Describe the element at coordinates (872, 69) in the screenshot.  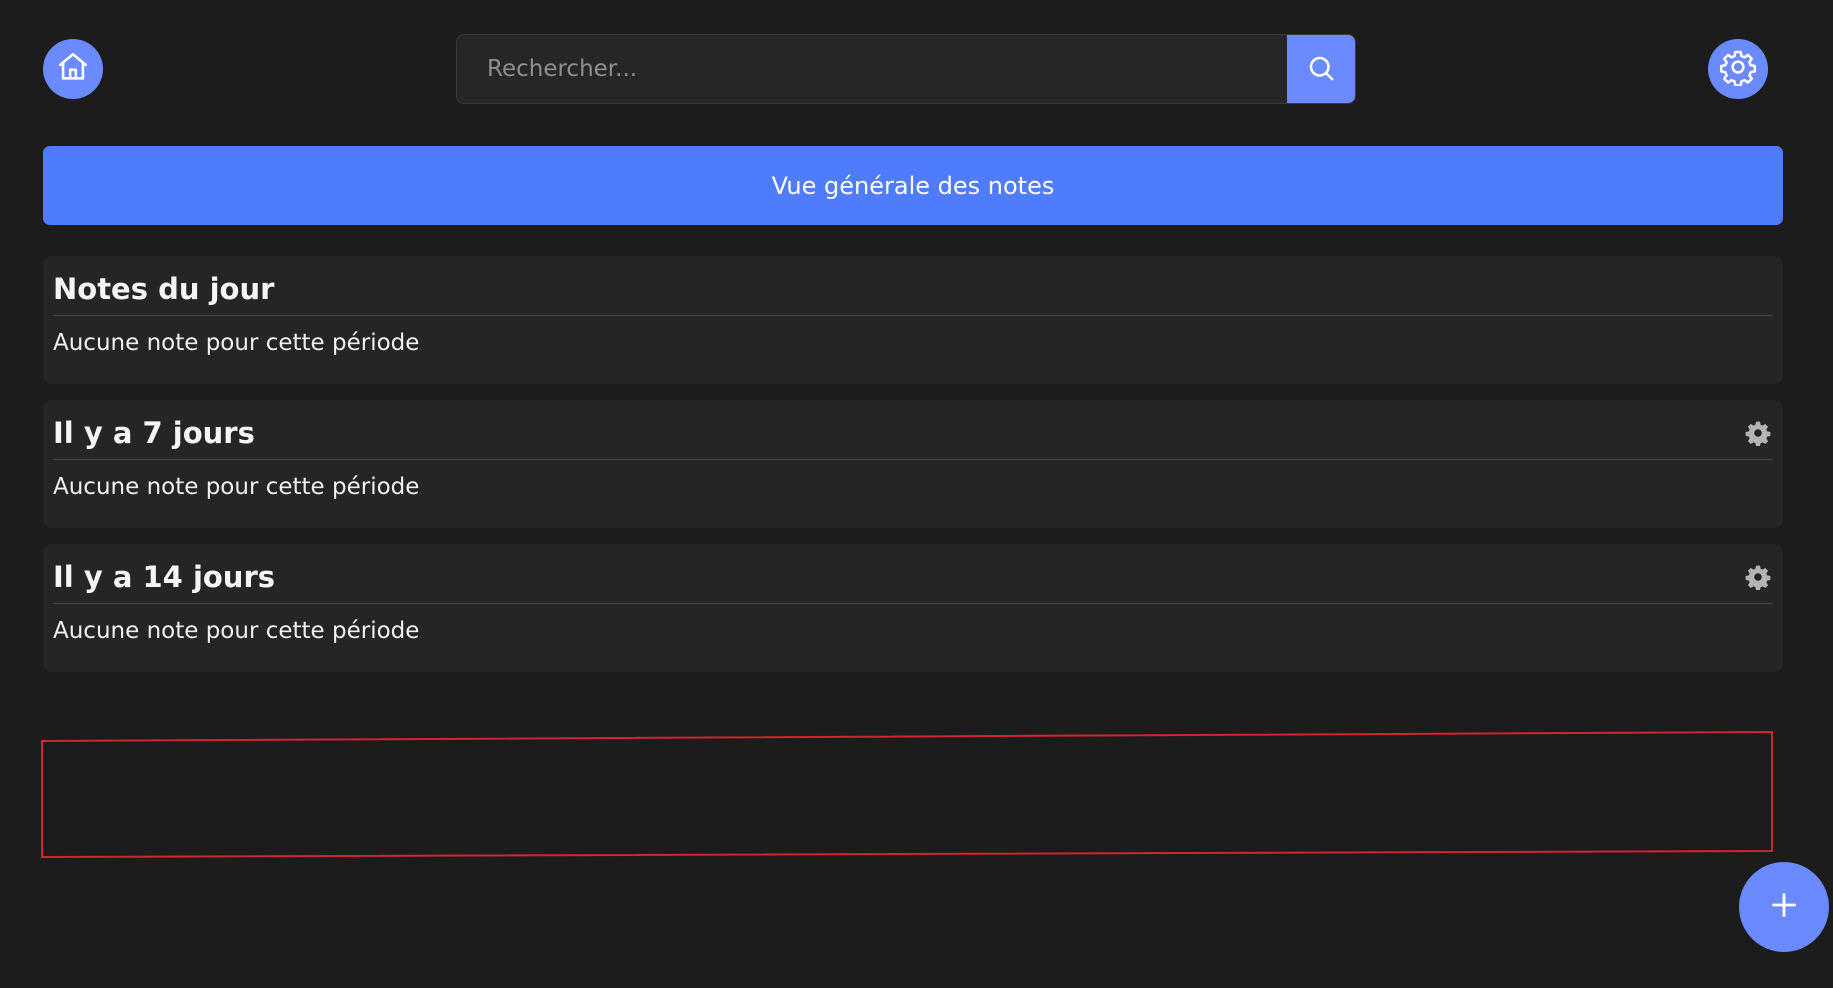
I see `search-input` at that location.